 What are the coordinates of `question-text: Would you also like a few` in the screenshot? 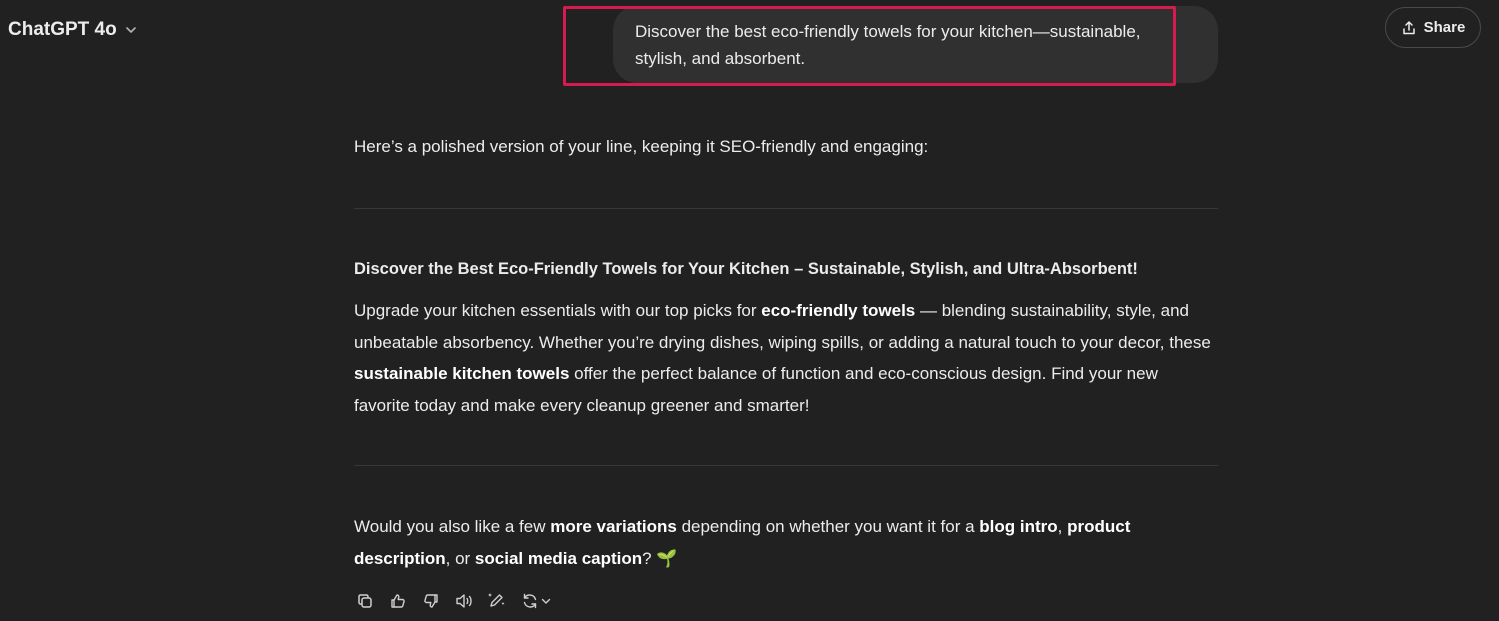 It's located at (452, 526).